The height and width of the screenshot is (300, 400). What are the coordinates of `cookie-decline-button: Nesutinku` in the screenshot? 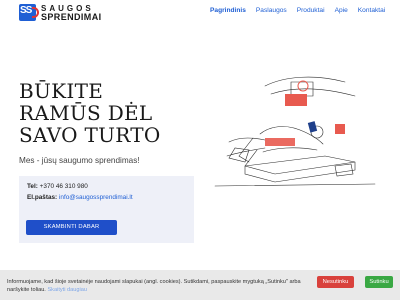 It's located at (335, 282).